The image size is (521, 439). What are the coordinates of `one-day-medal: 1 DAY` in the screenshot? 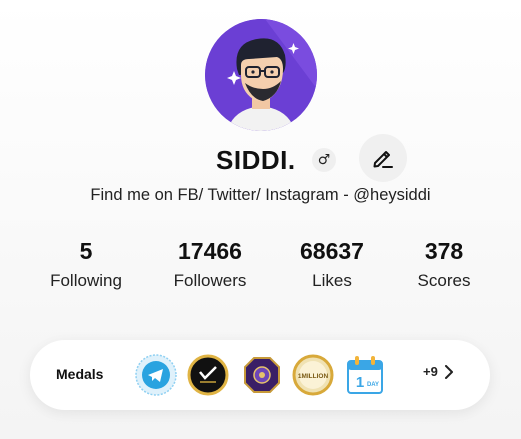 It's located at (365, 375).